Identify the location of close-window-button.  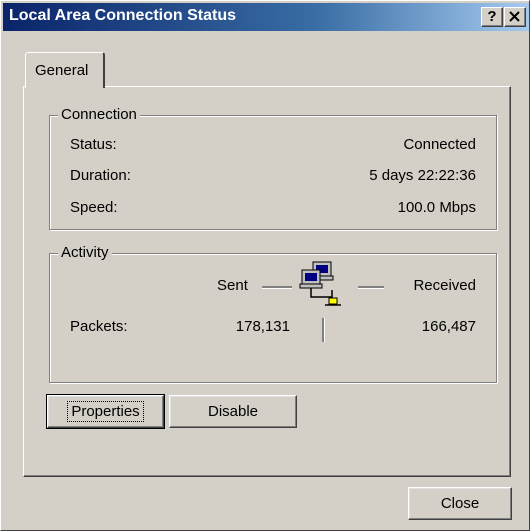
(515, 17).